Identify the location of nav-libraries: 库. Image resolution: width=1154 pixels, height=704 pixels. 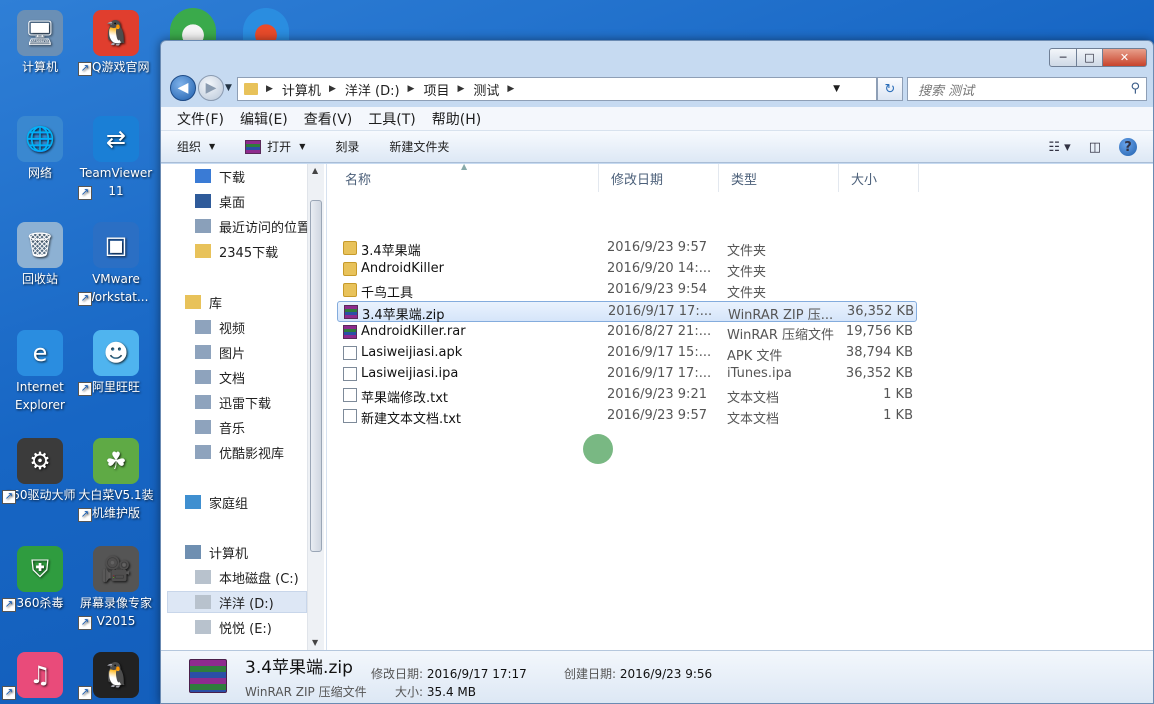
(203, 302).